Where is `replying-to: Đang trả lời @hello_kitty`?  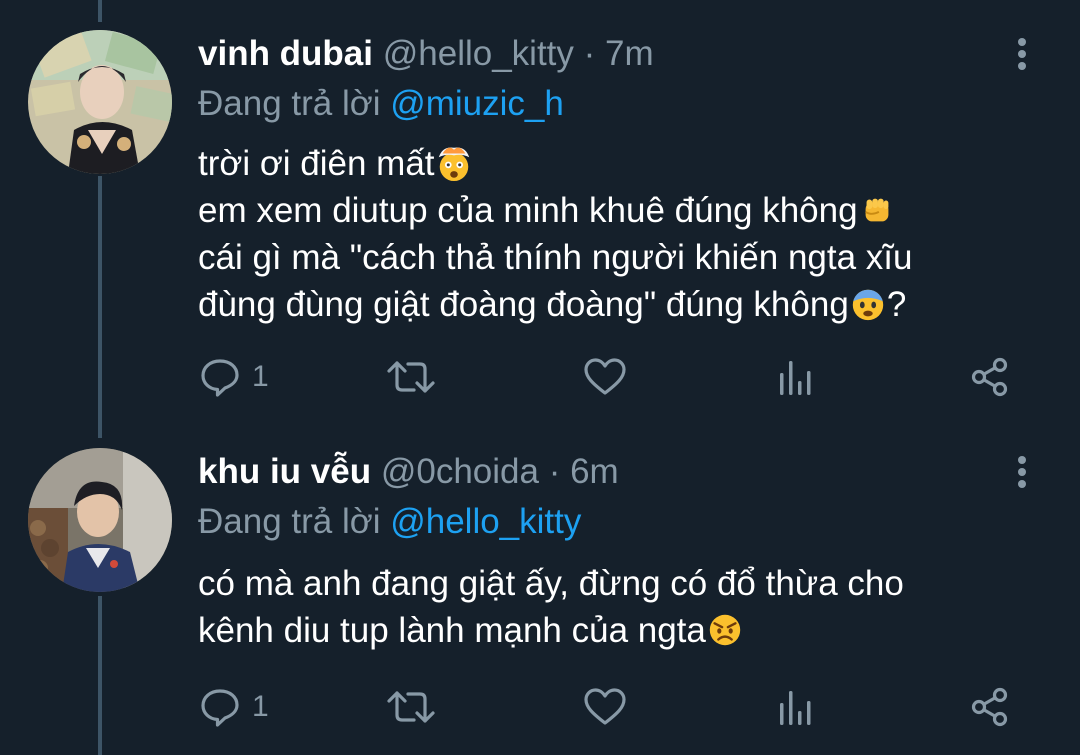
replying-to: Đang trả lời @hello_kitty is located at coordinates (389, 522).